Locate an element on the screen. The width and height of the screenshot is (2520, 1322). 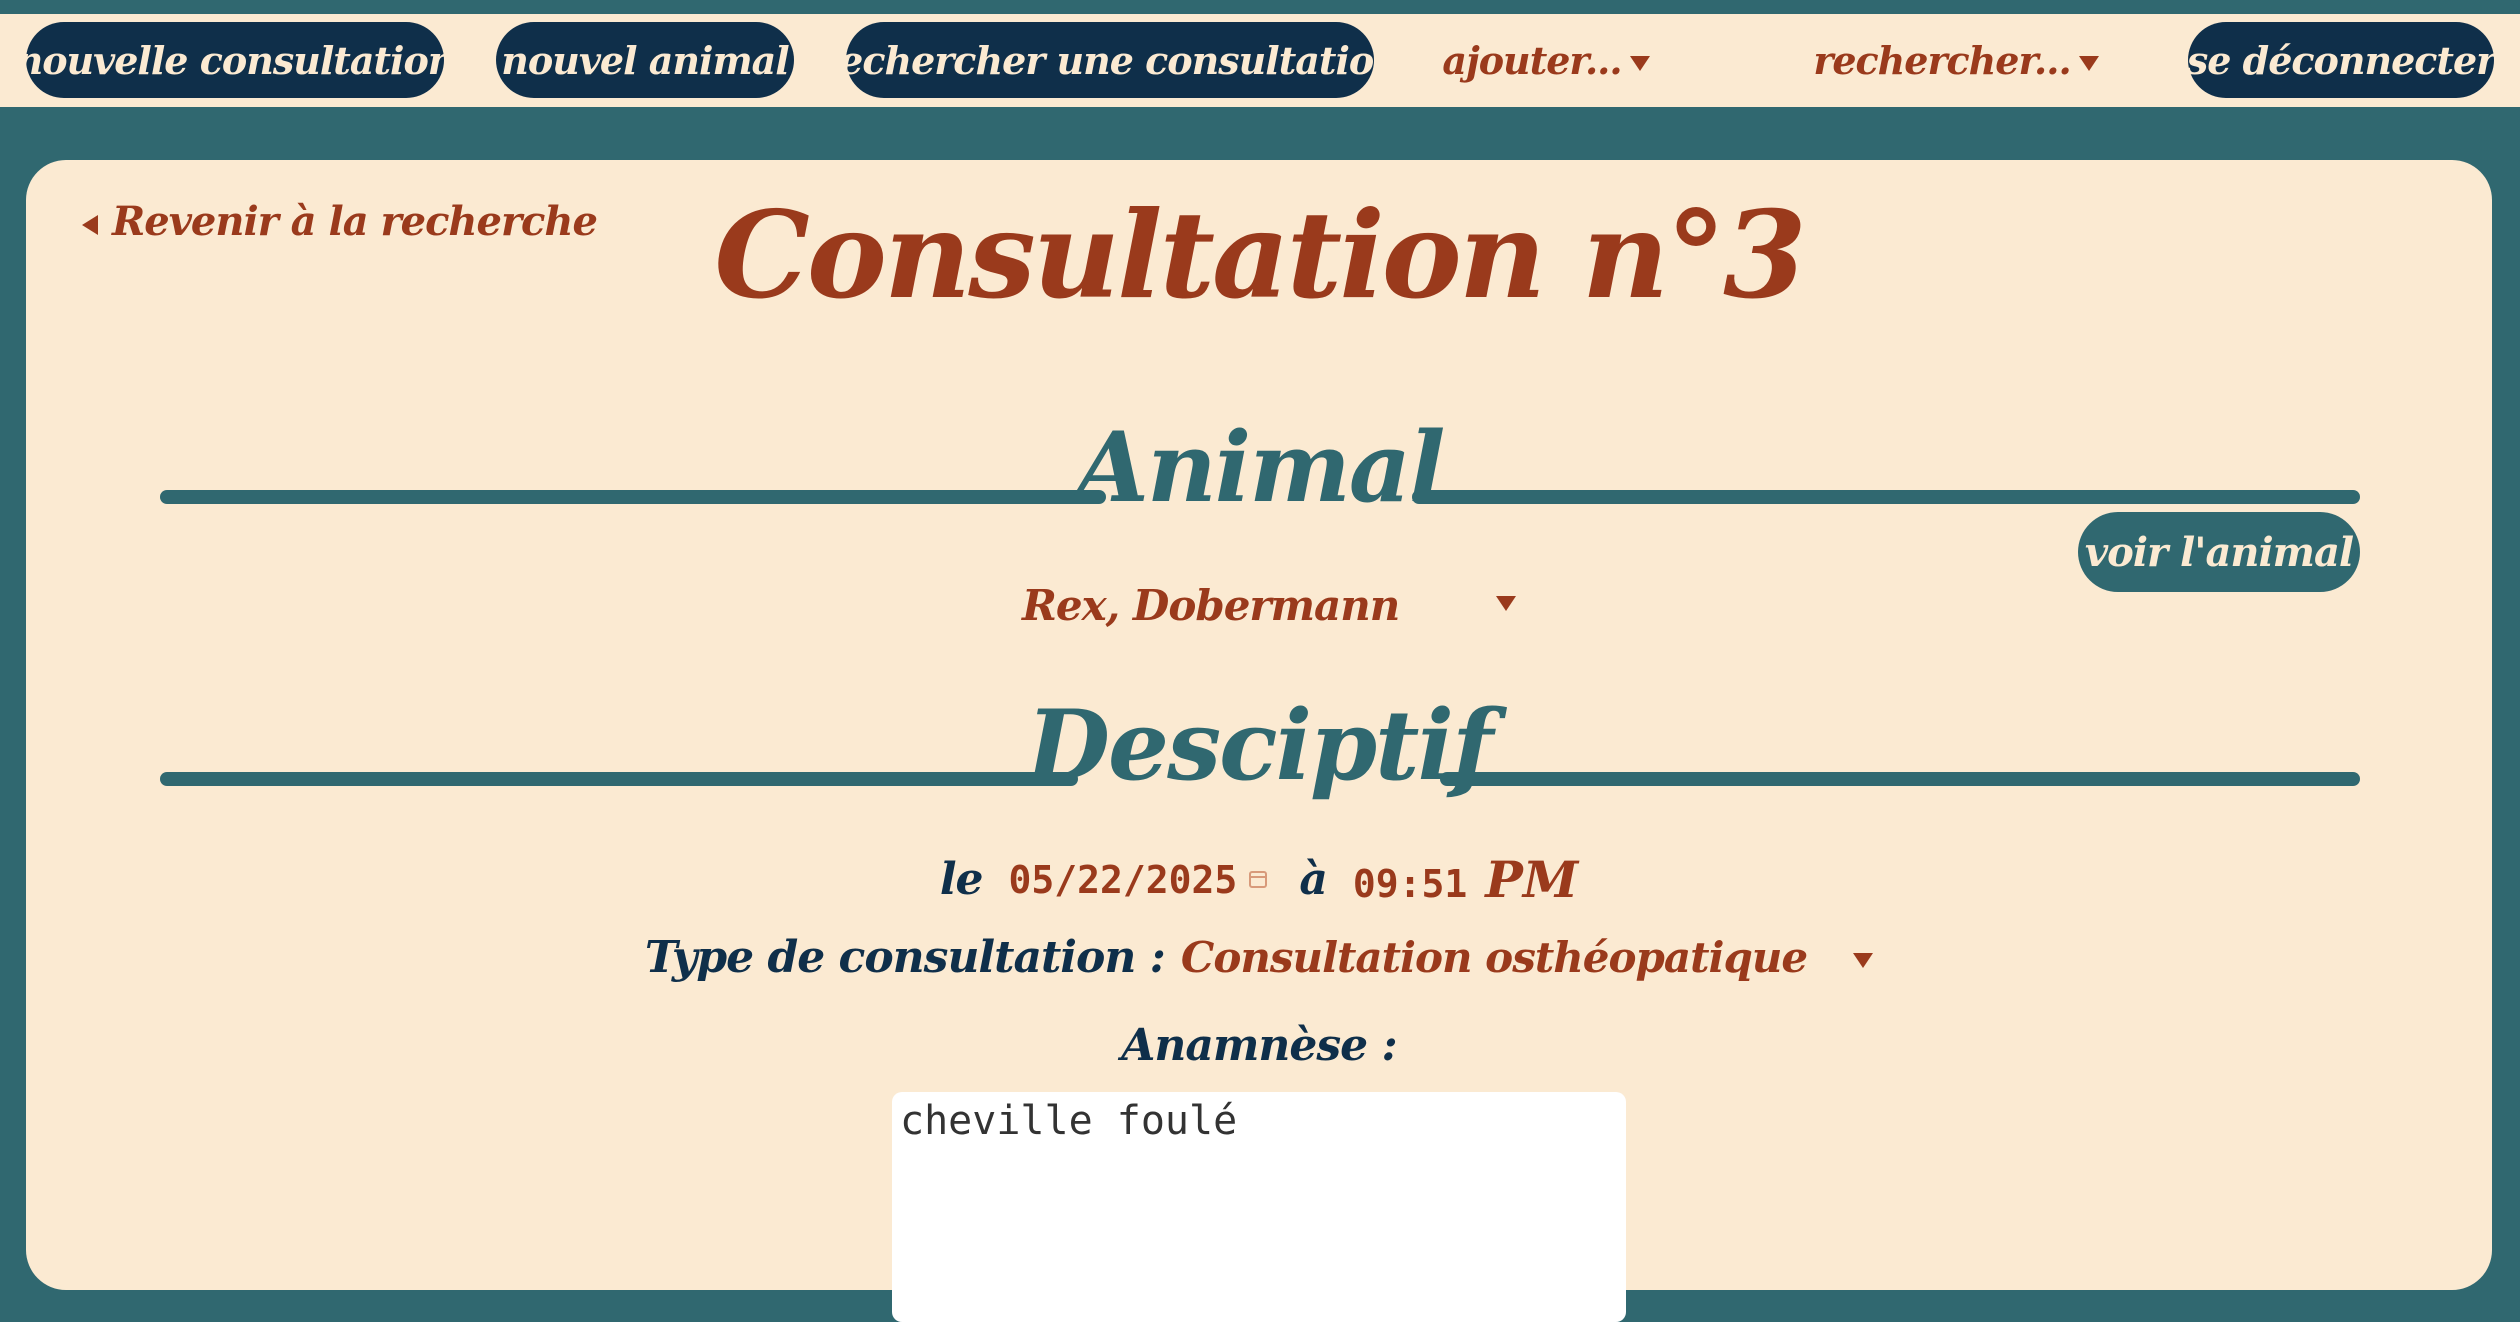
date-input: 05/22/2025 is located at coordinates (1138, 880).